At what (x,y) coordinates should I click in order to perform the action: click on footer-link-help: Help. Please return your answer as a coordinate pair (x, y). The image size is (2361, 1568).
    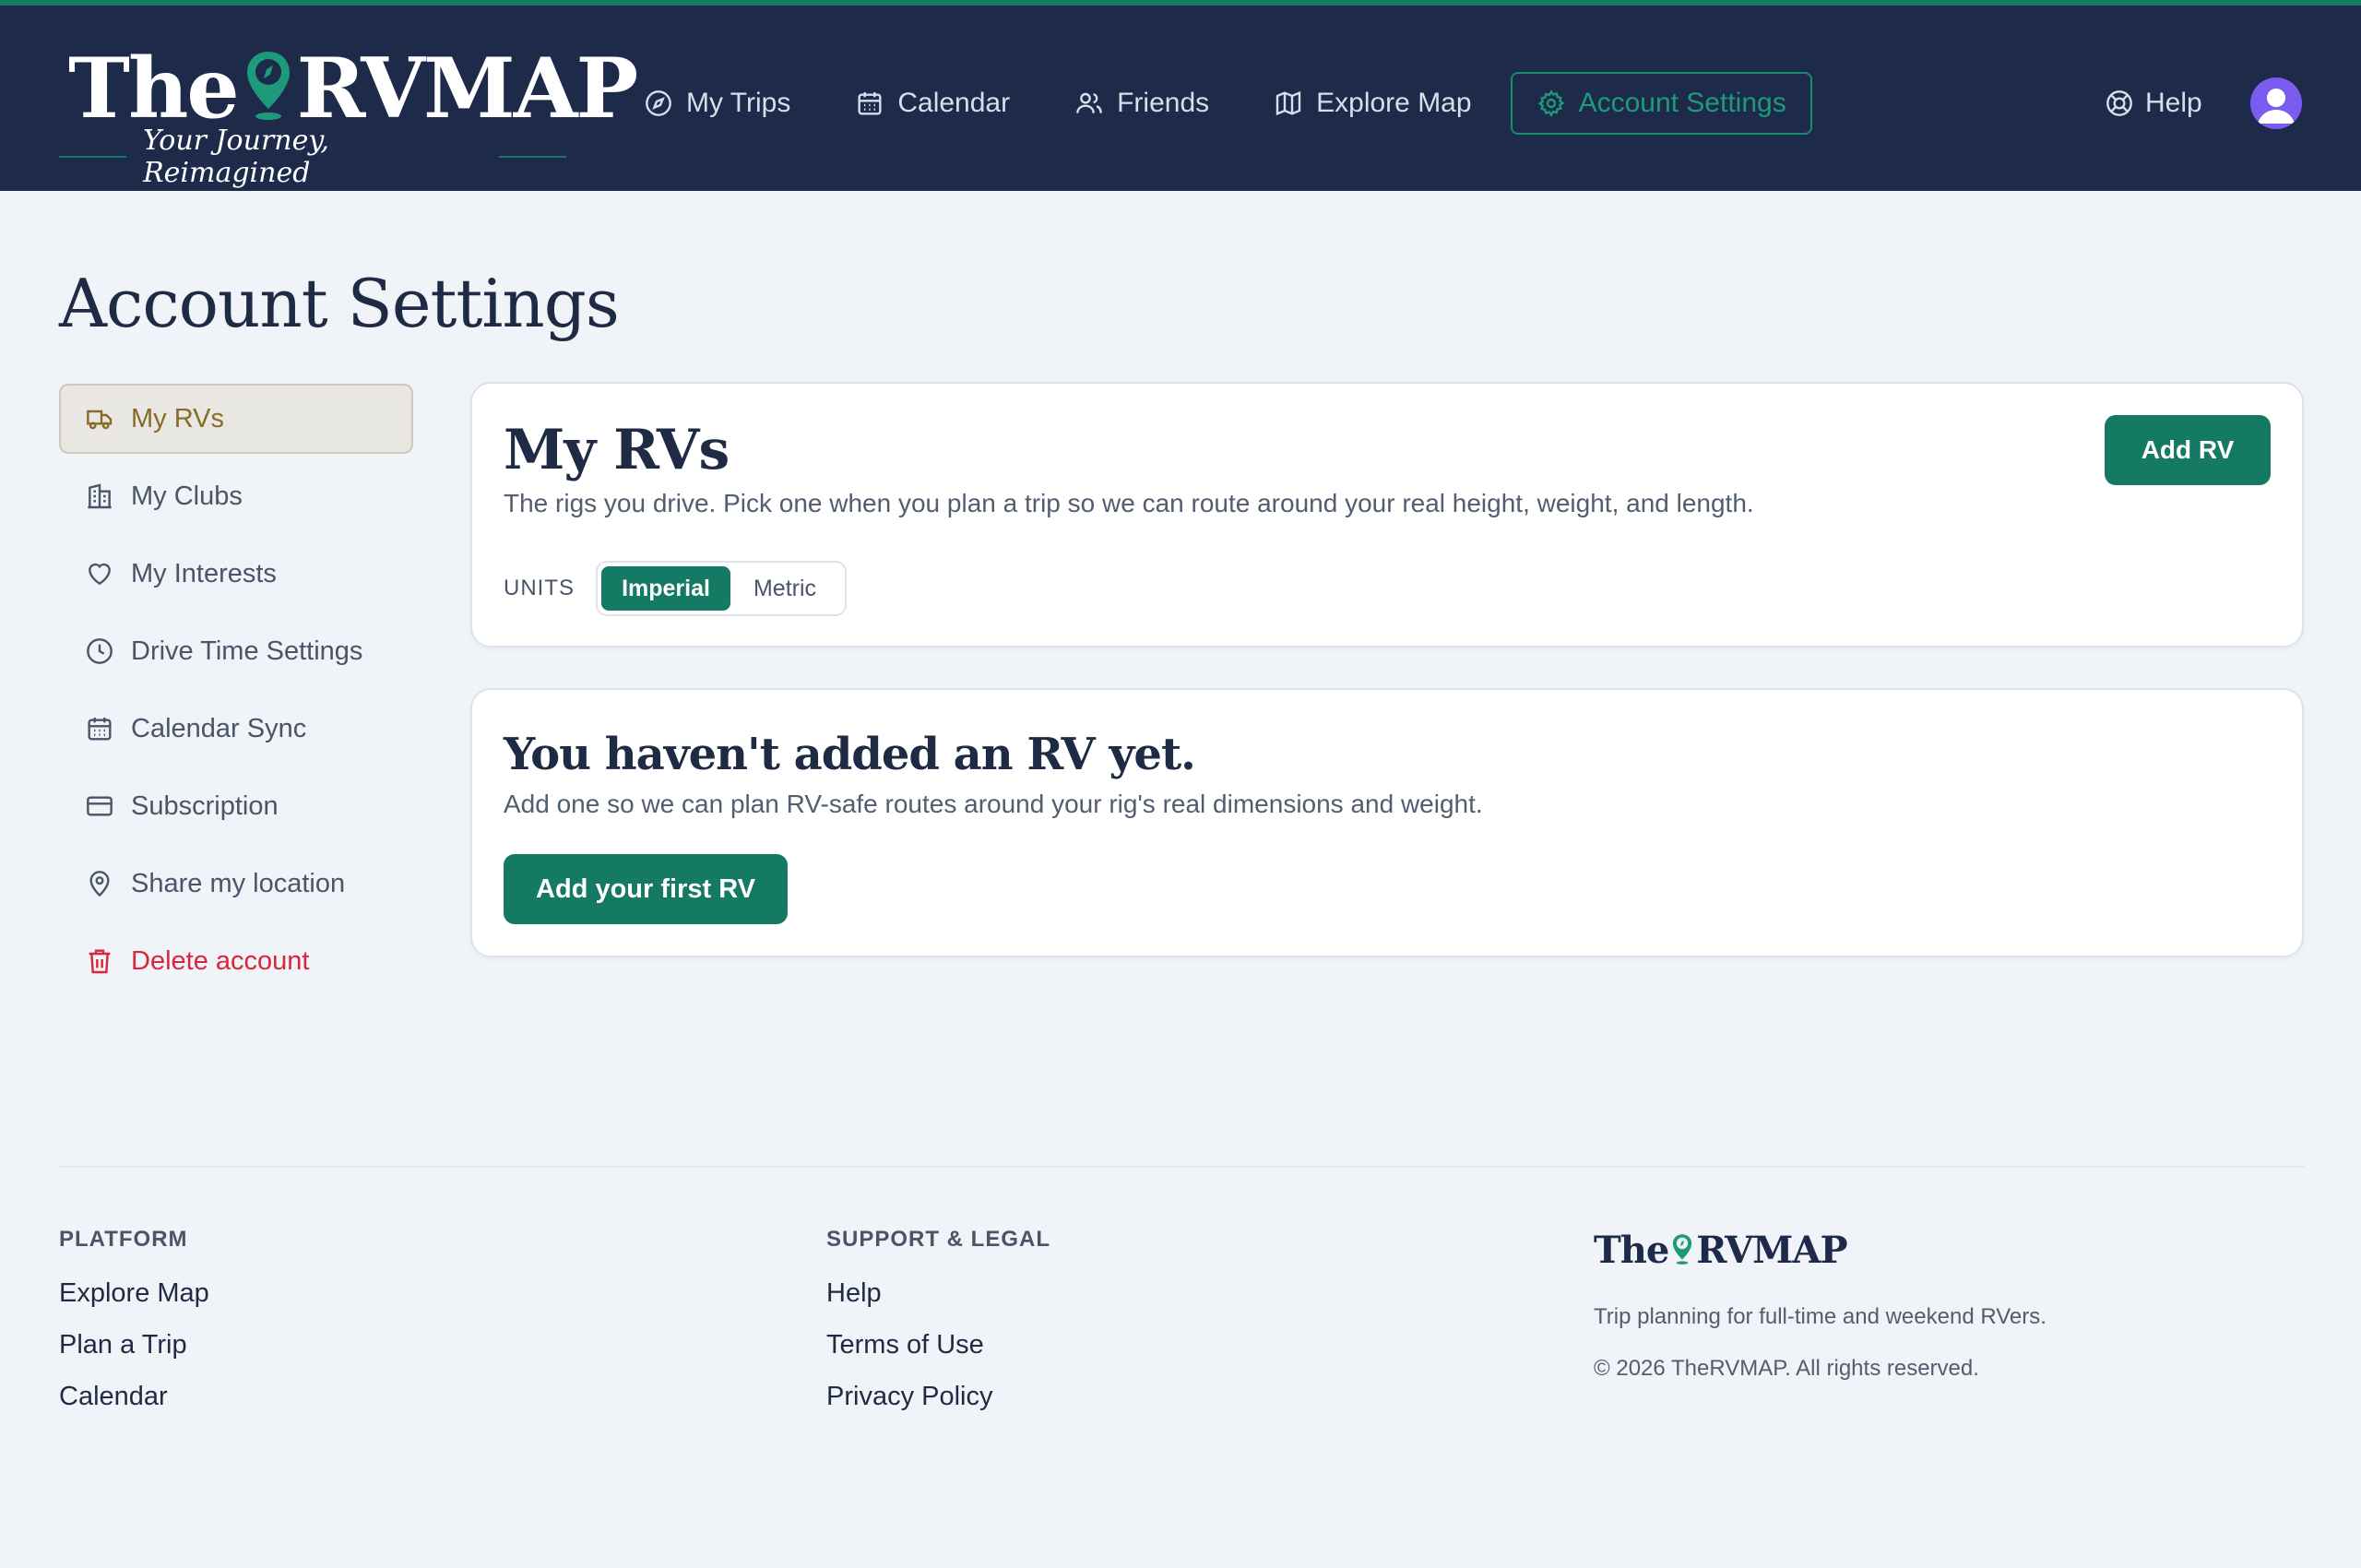
    Looking at the image, I should click on (938, 1294).